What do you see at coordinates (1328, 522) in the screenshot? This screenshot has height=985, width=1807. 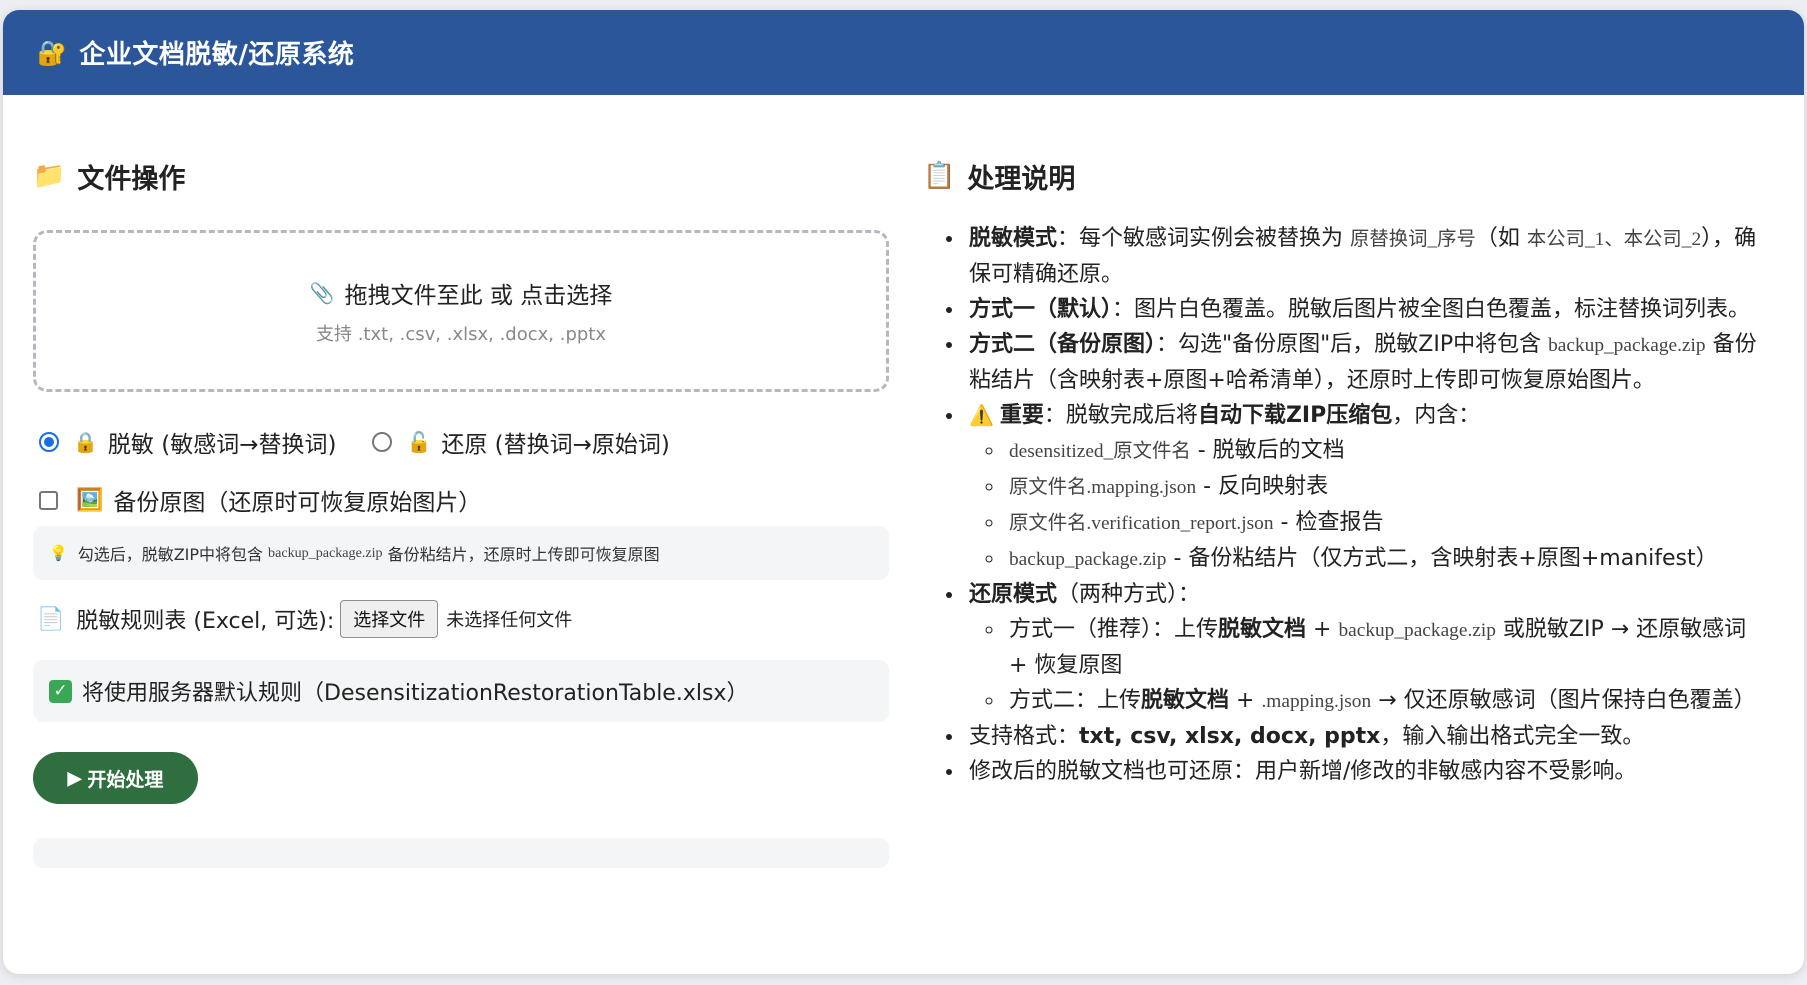 I see `item-text: - 检查报告` at bounding box center [1328, 522].